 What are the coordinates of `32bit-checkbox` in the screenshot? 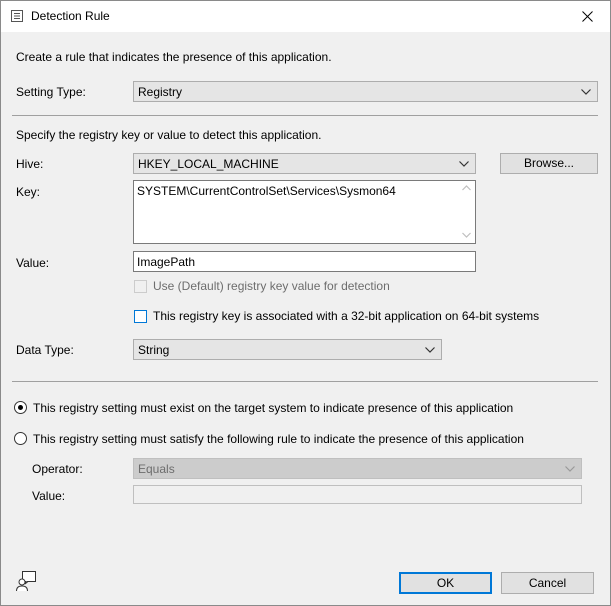 It's located at (140, 316).